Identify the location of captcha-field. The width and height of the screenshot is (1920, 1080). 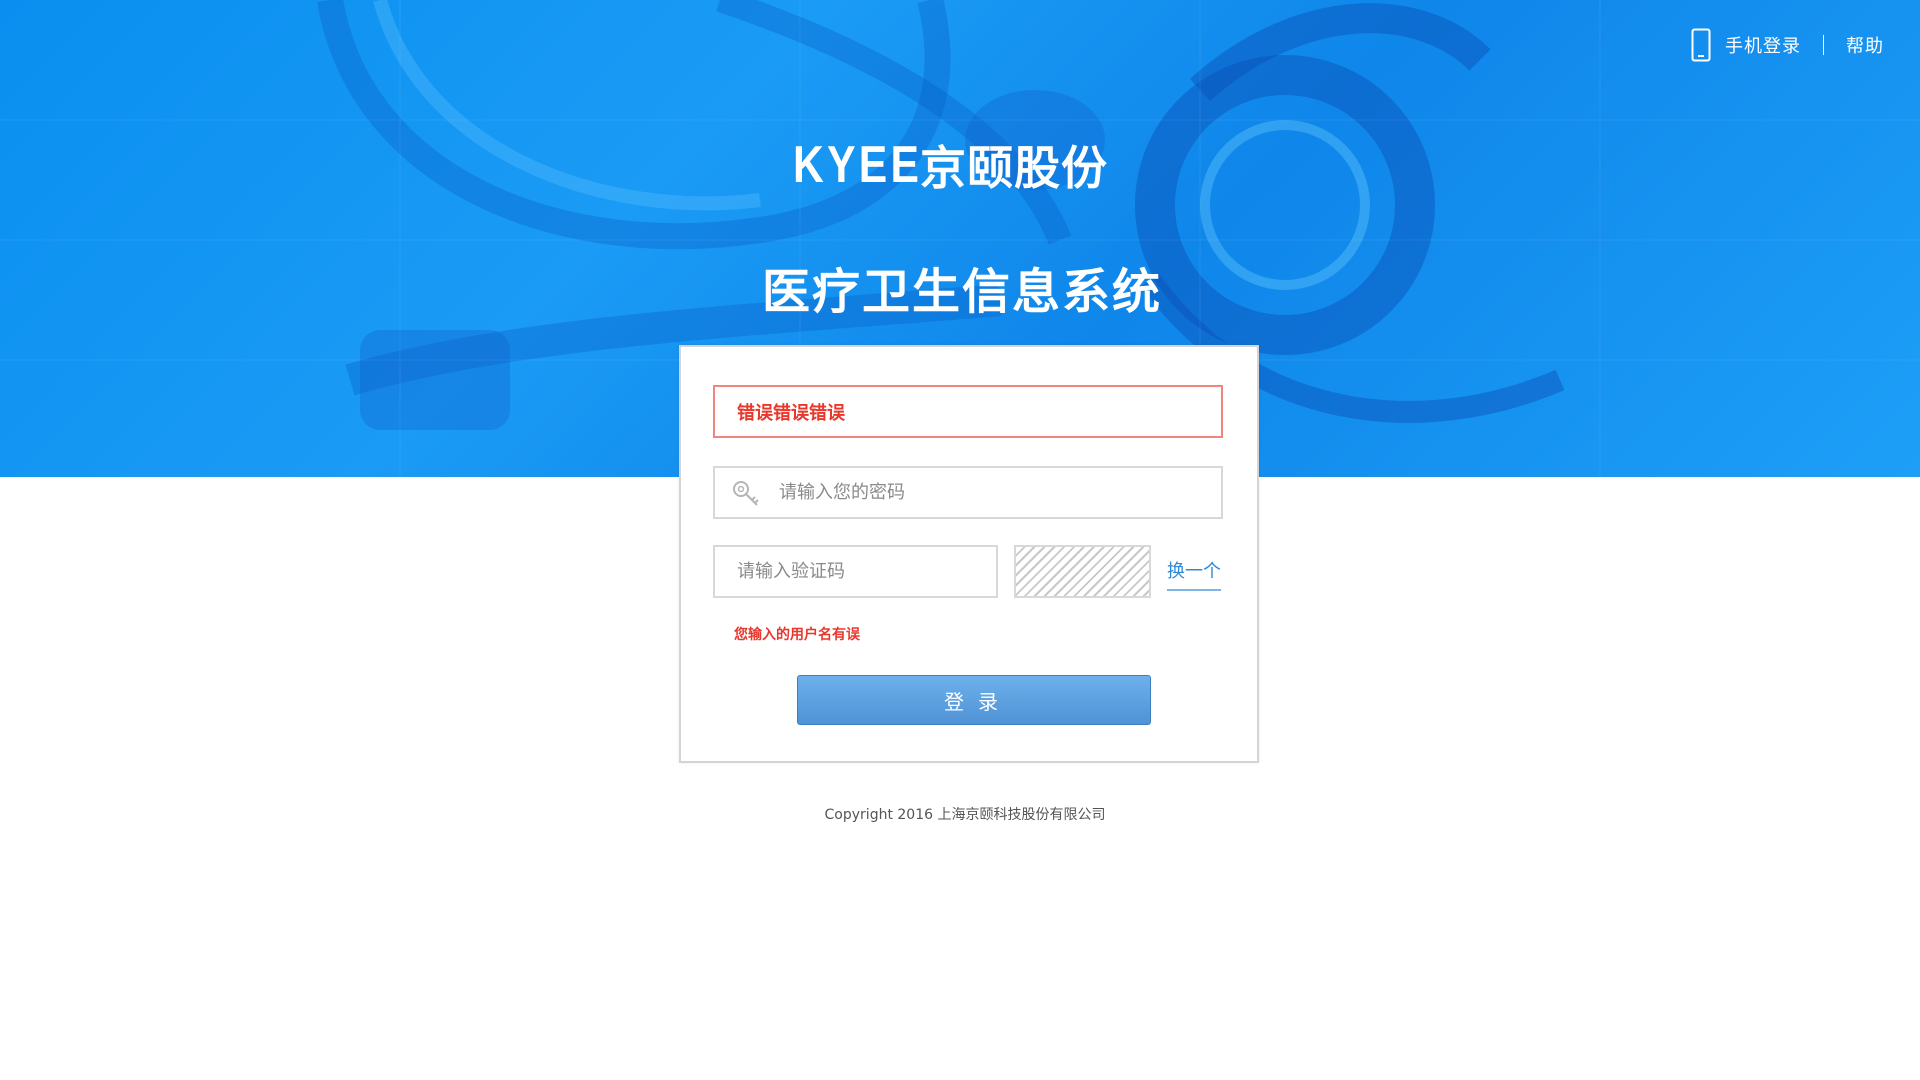
(855, 571).